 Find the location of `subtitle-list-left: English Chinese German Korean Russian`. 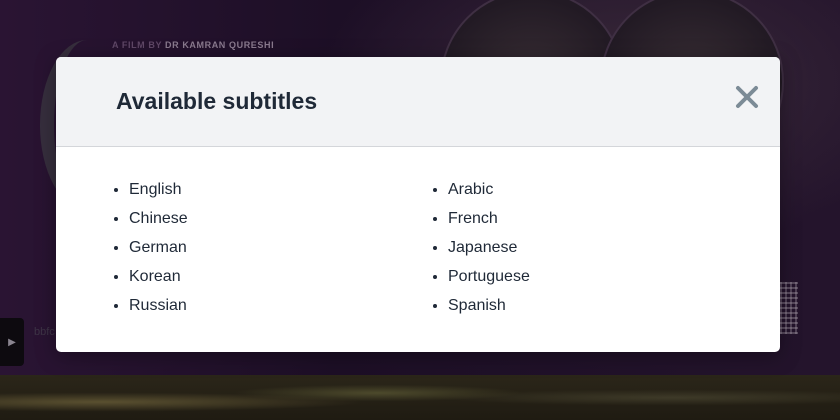

subtitle-list-left: English Chinese German Korean Russian is located at coordinates (149, 247).